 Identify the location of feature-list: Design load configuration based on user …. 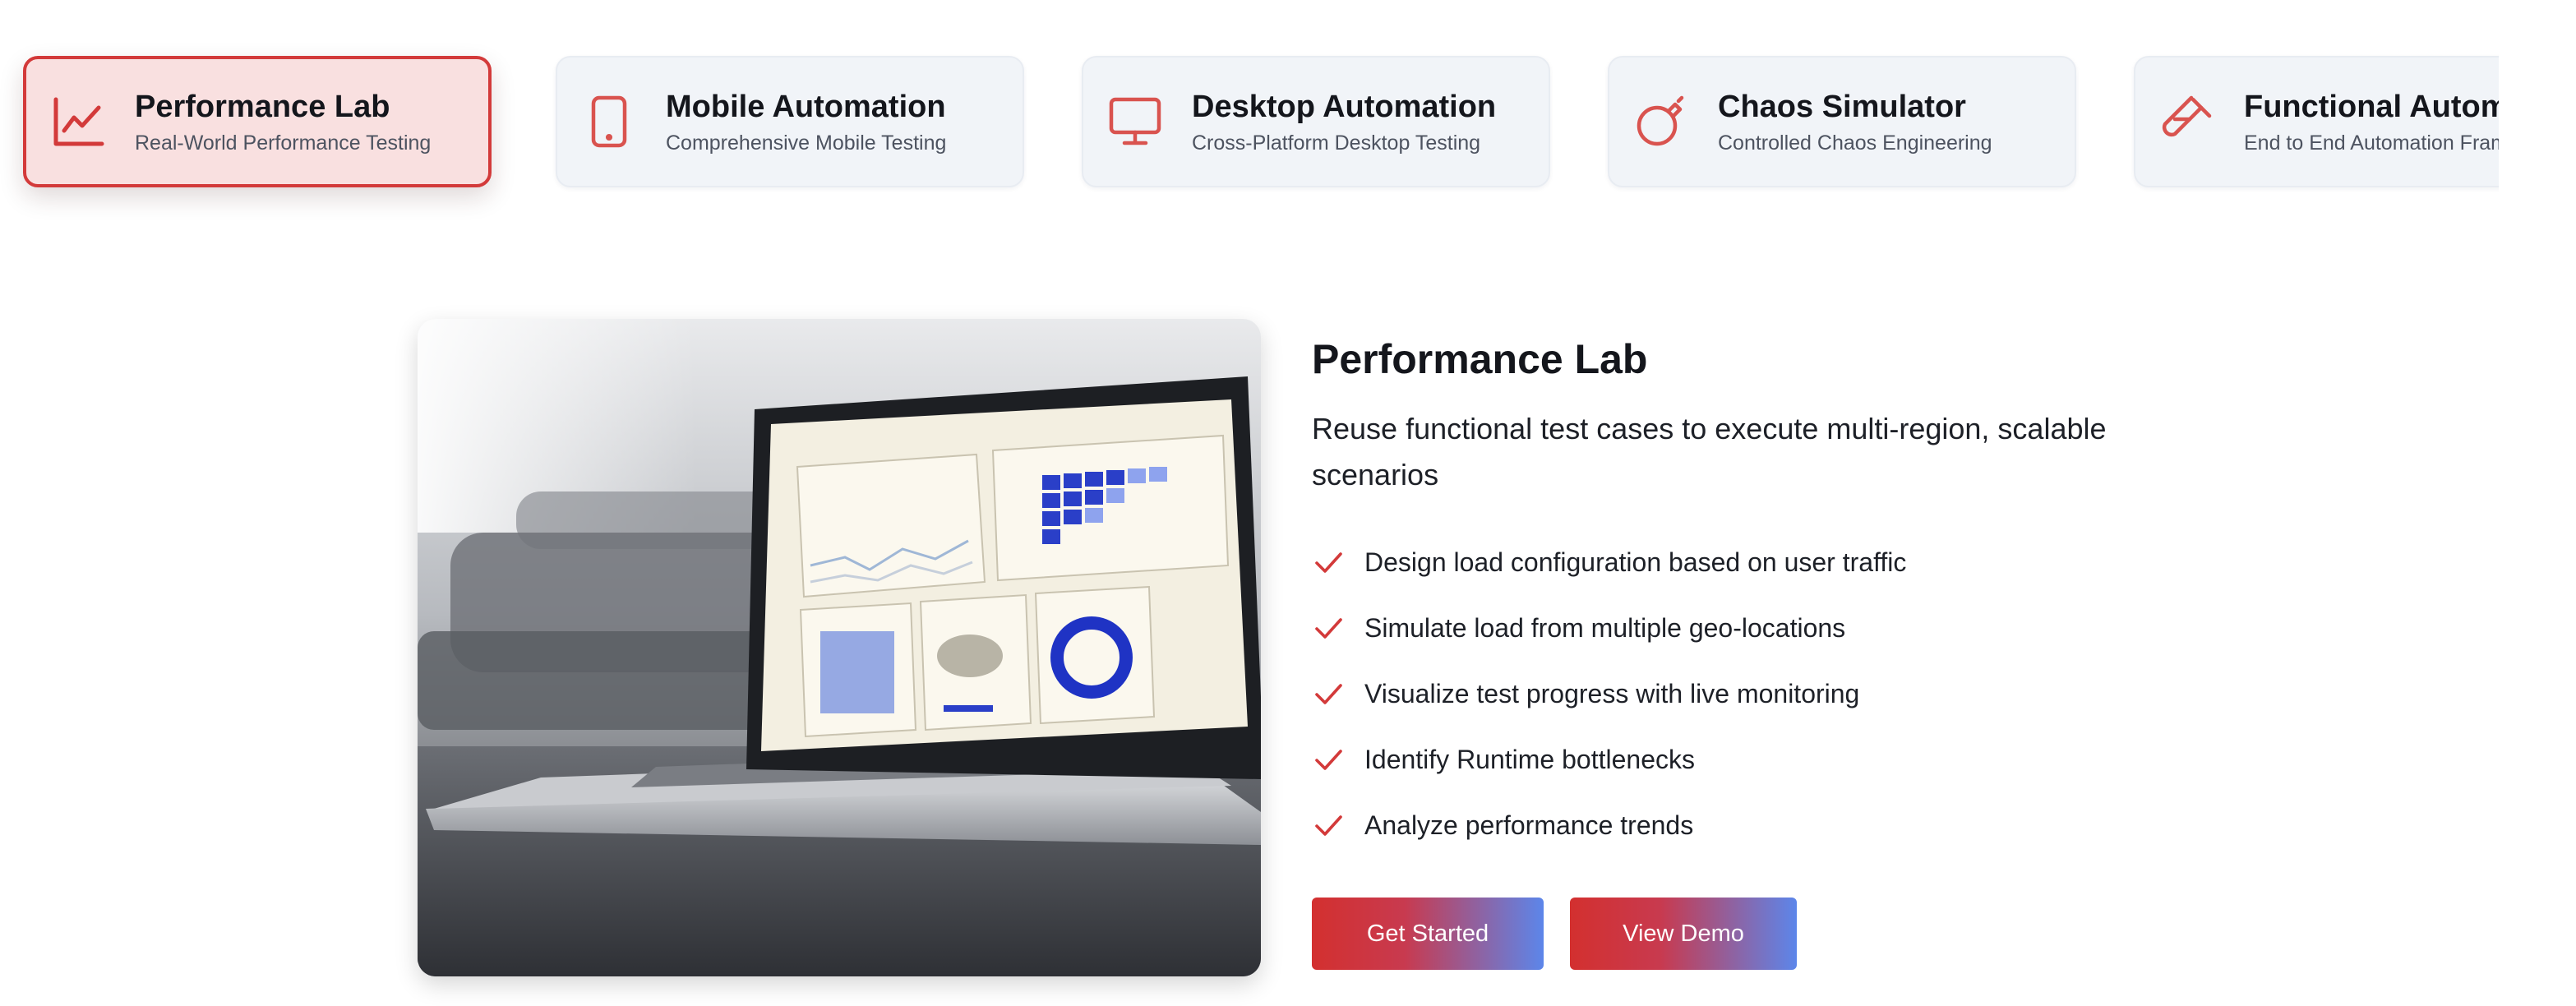
(1772, 693).